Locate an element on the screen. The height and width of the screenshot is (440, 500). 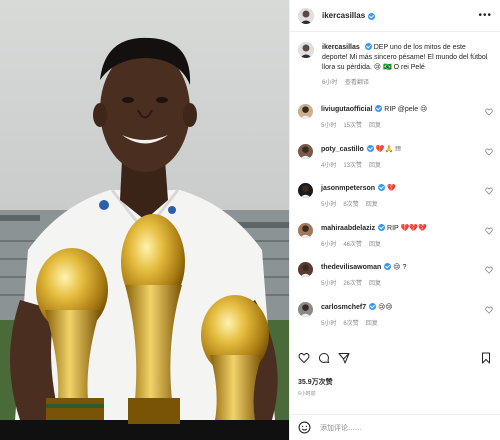
comment-time: 6小时 is located at coordinates (329, 244).